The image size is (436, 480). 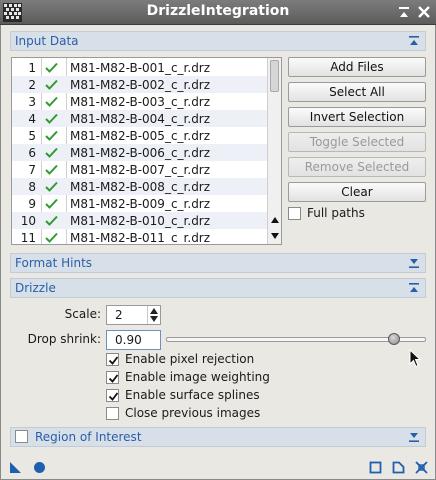 I want to click on section-format-hints: Format Hints, so click(x=218, y=263).